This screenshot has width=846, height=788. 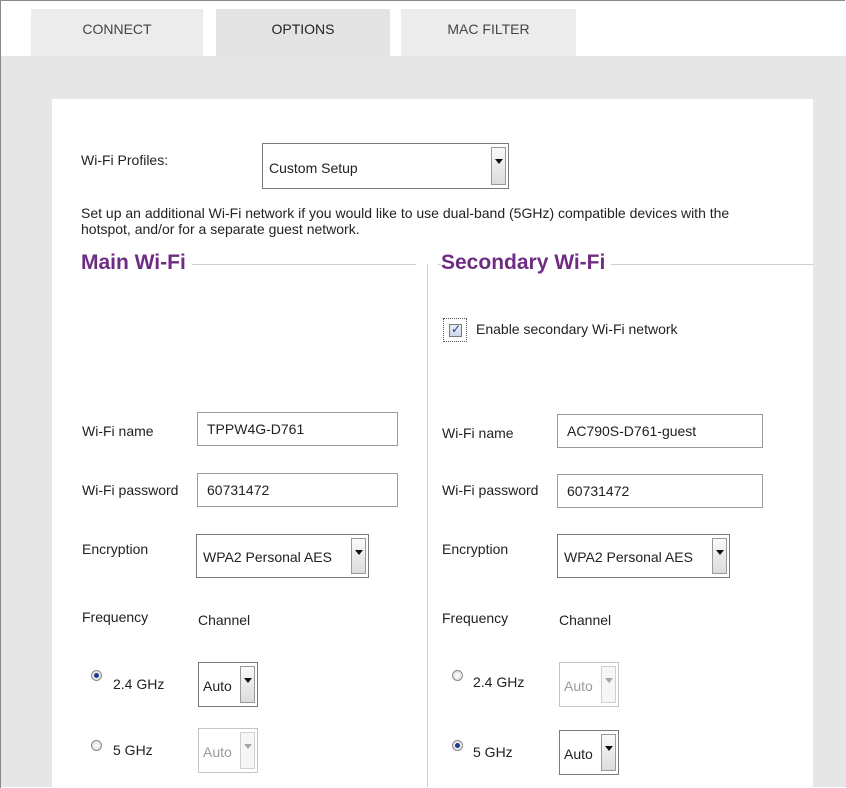 I want to click on enable-secondary-label: Enable secondary Wi-Fi network, so click(x=577, y=329).